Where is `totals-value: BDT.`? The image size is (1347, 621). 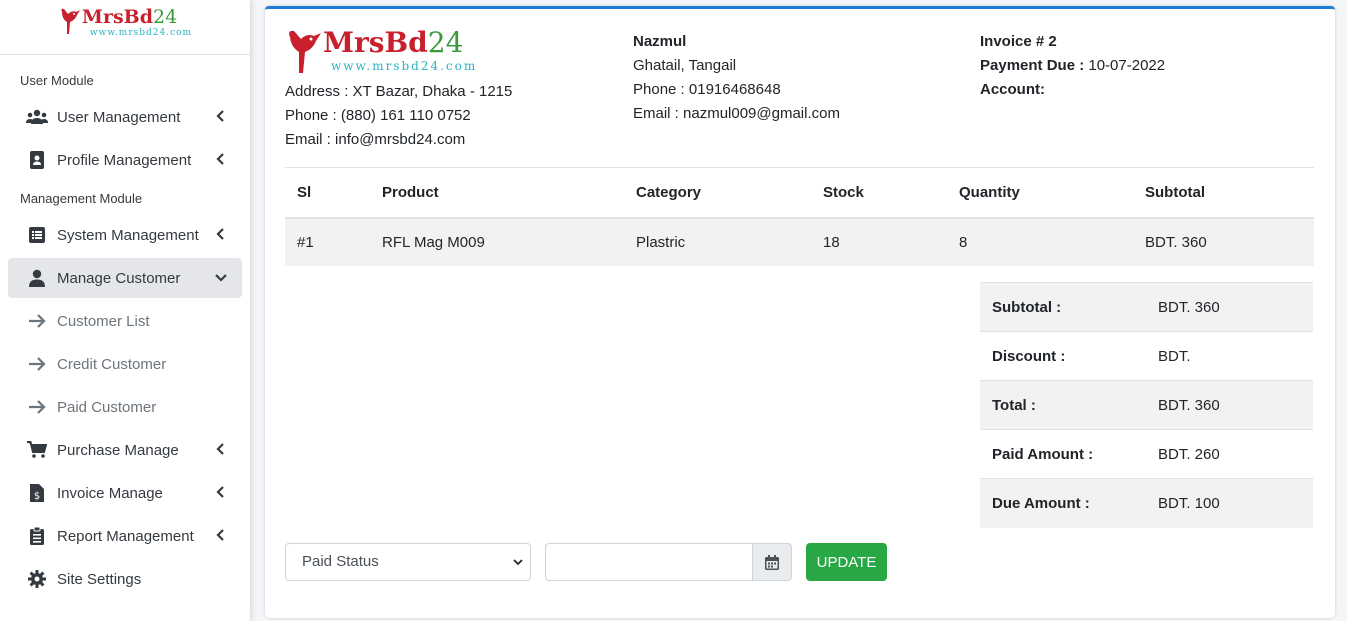 totals-value: BDT. is located at coordinates (1229, 356).